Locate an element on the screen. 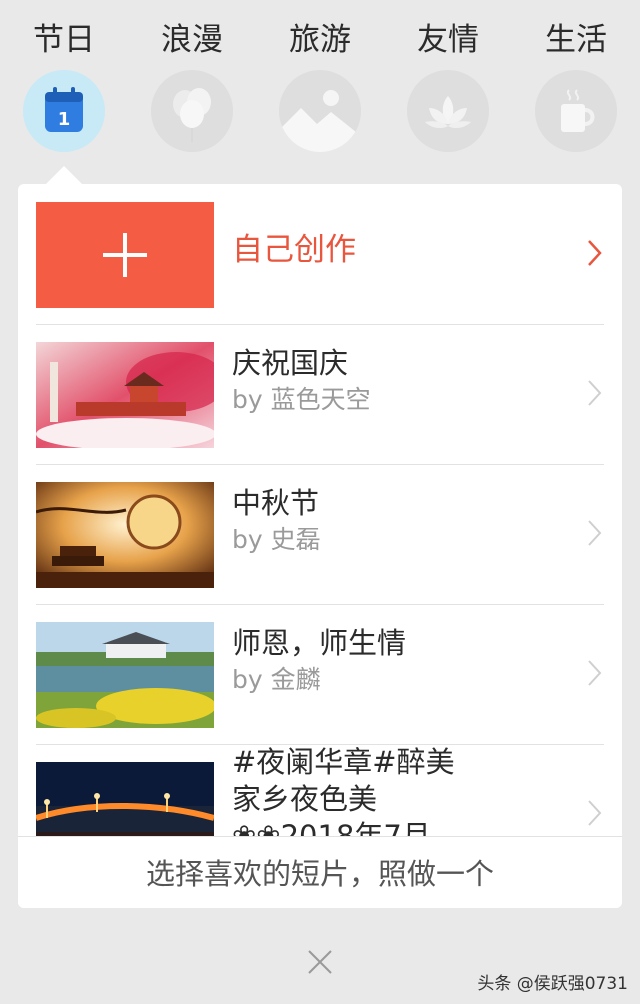 Image resolution: width=640 pixels, height=1004 pixels. landscape-icon is located at coordinates (320, 111).